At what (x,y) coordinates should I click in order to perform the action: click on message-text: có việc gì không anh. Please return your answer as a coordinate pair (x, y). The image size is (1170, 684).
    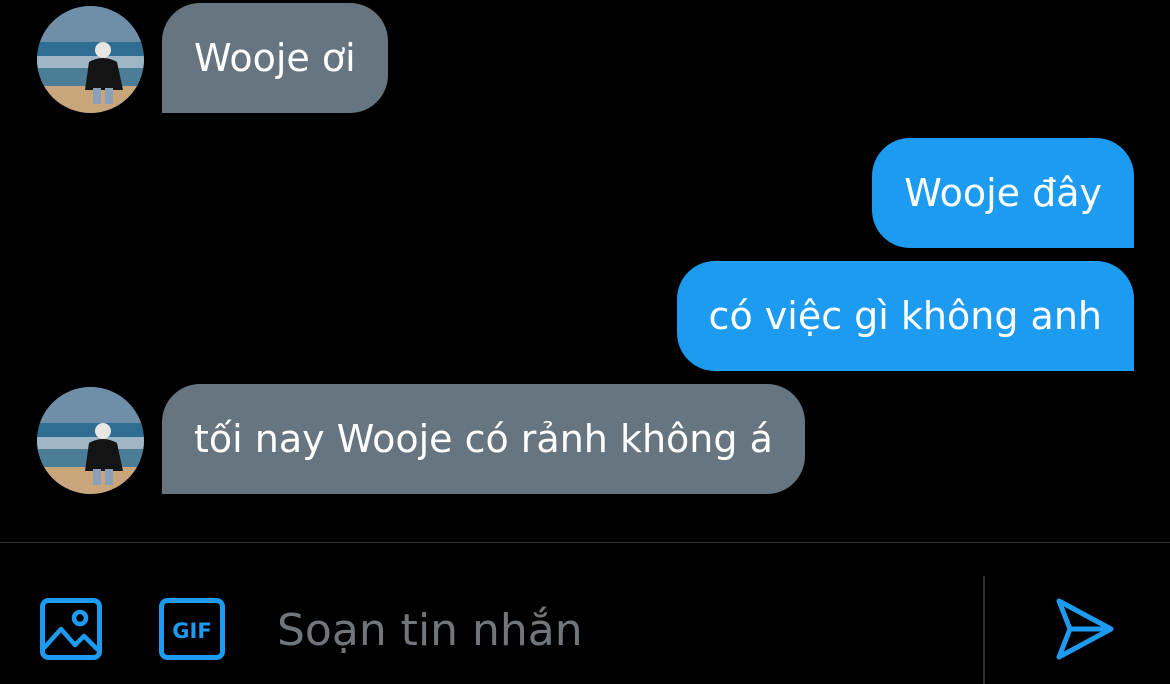
    Looking at the image, I should click on (905, 316).